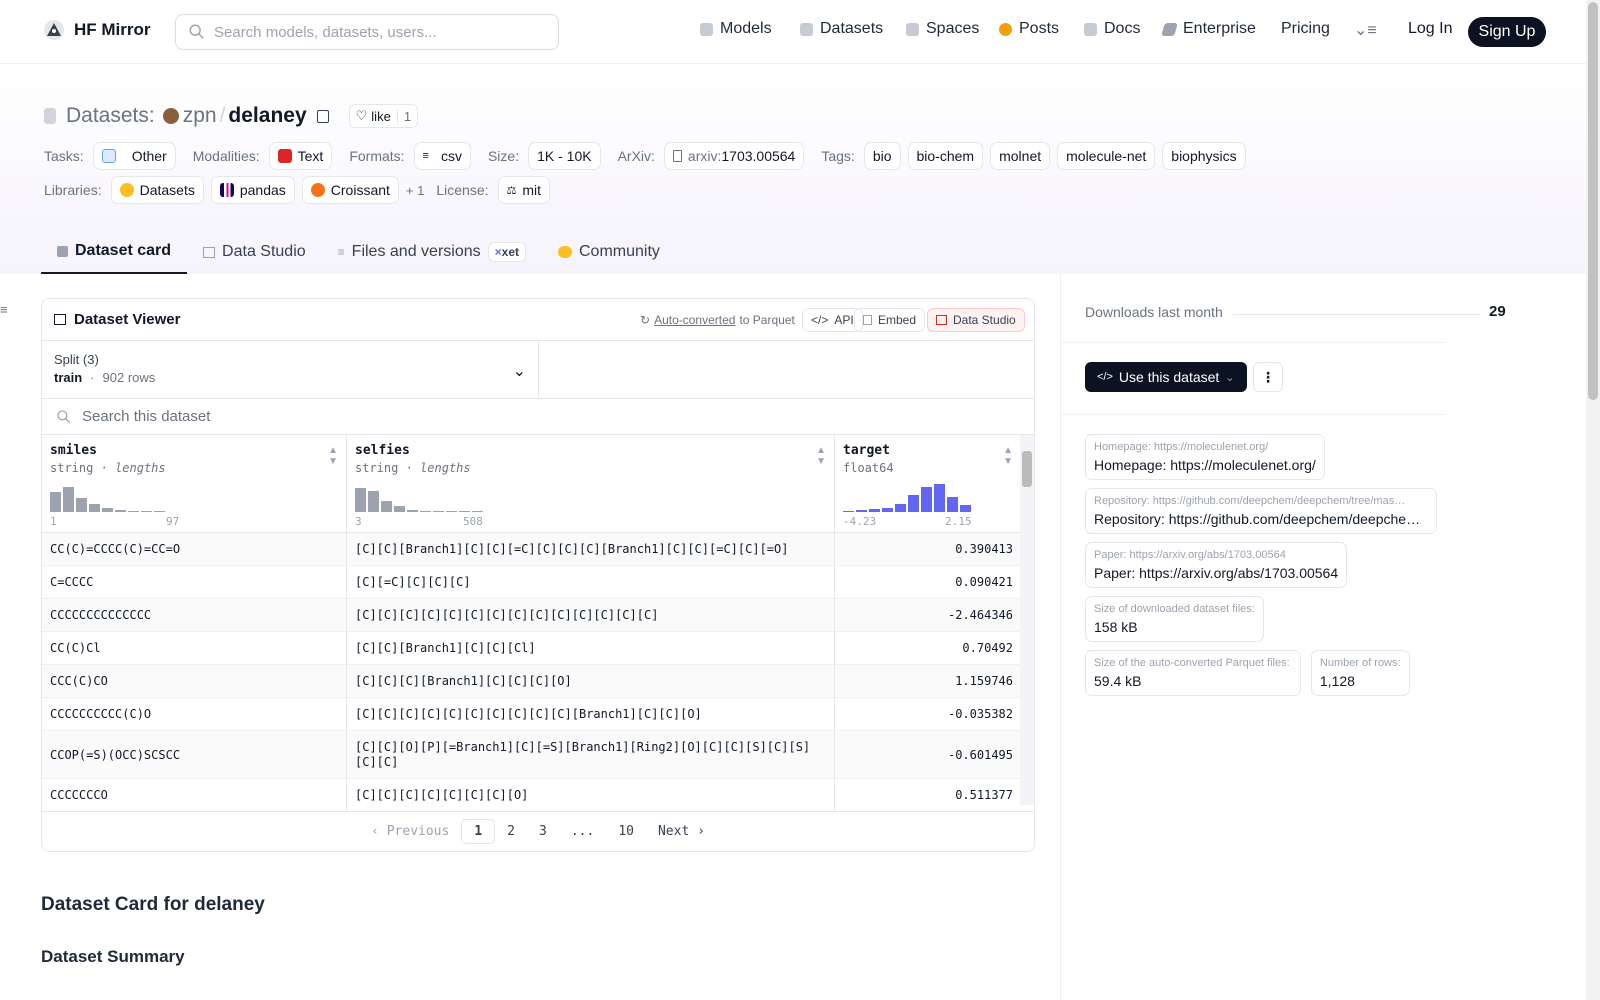  Describe the element at coordinates (928, 582) in the screenshot. I see `table-cell: 0.090421` at that location.